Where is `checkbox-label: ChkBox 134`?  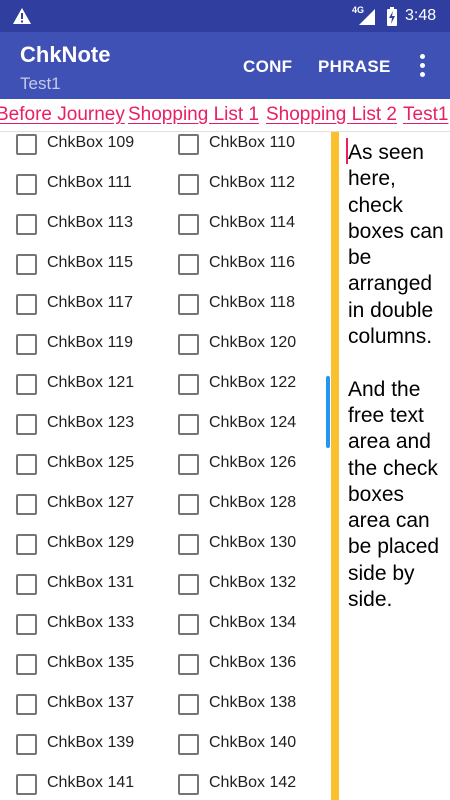 checkbox-label: ChkBox 134 is located at coordinates (253, 622).